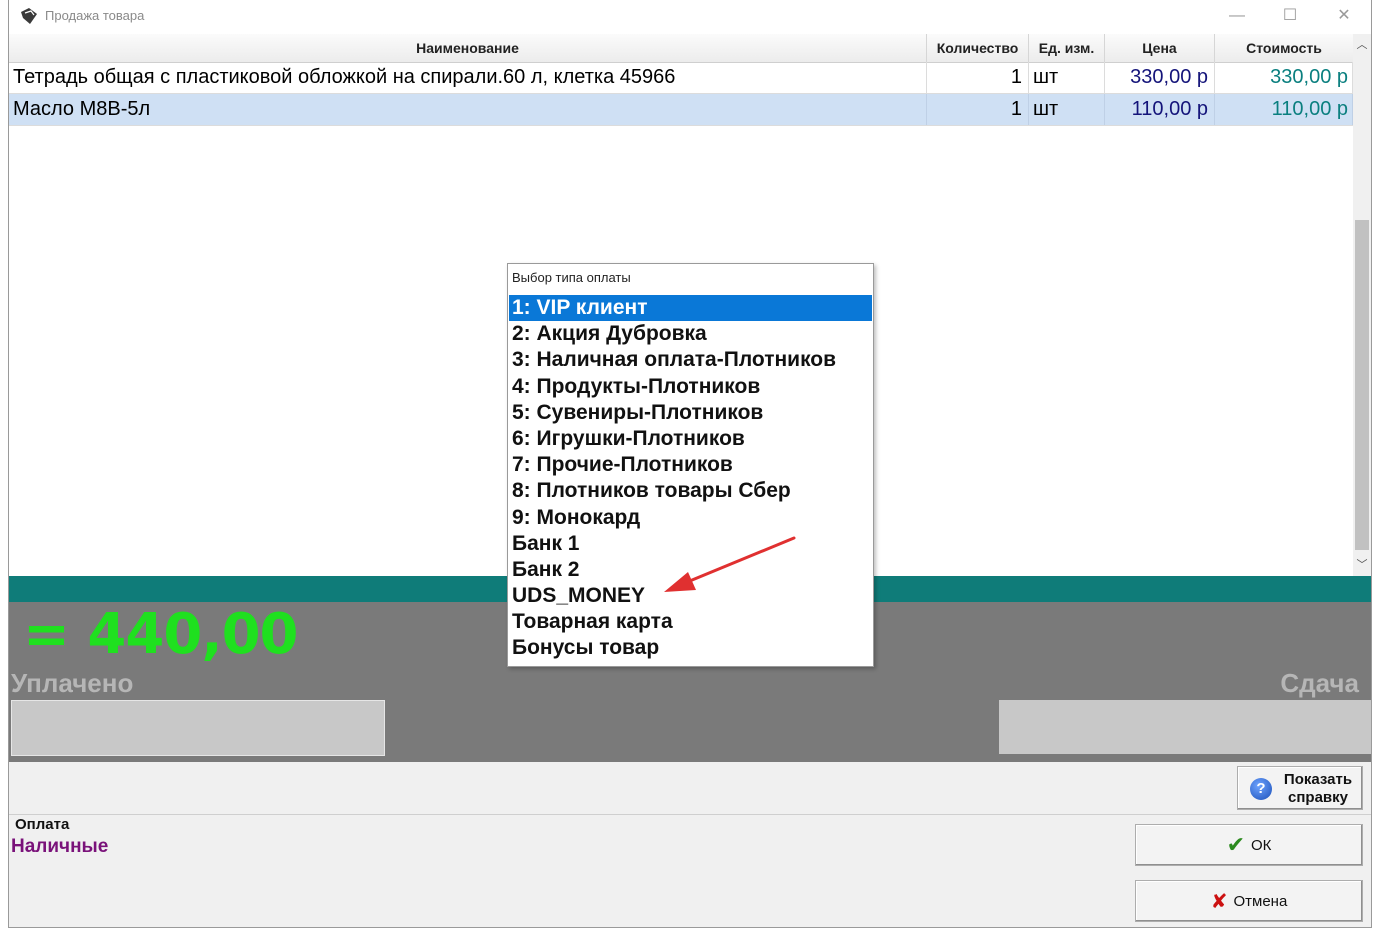 The image size is (1380, 934). What do you see at coordinates (690, 570) in the screenshot?
I see `payment-option-bank2: Банк 2` at bounding box center [690, 570].